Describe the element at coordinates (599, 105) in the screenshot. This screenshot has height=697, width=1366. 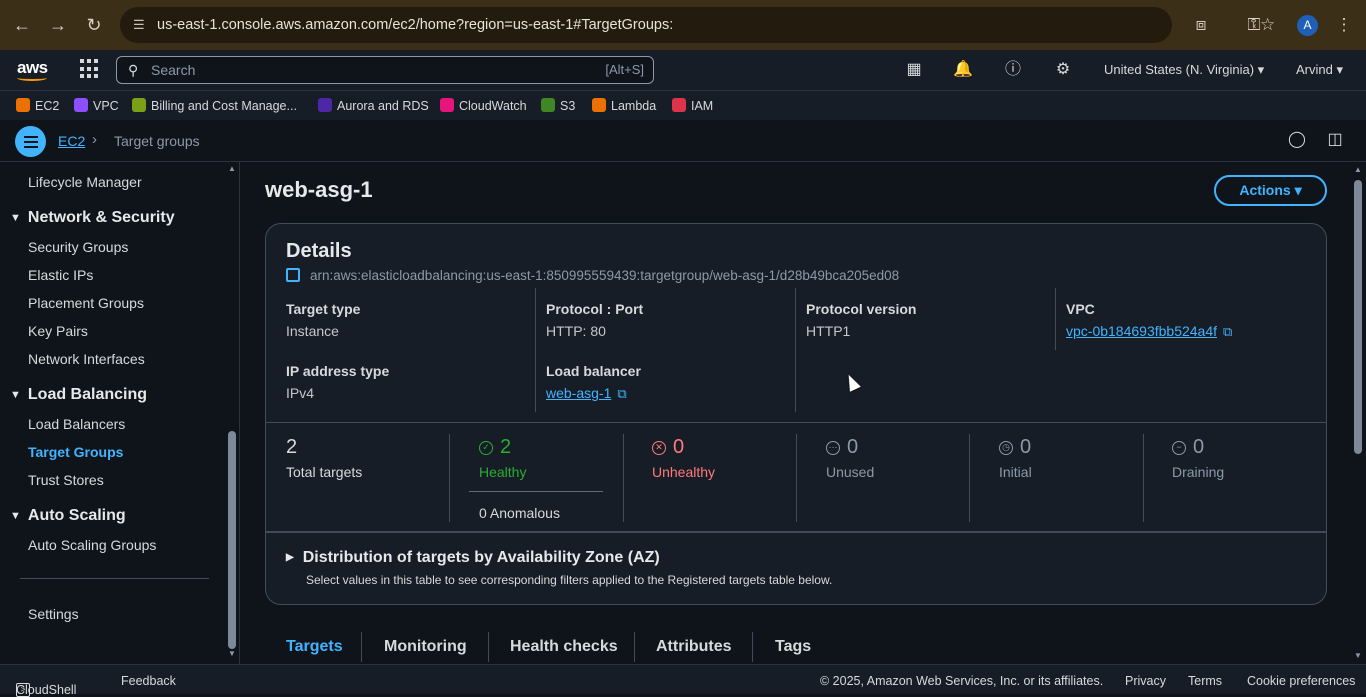
I see `lambda-icon` at that location.